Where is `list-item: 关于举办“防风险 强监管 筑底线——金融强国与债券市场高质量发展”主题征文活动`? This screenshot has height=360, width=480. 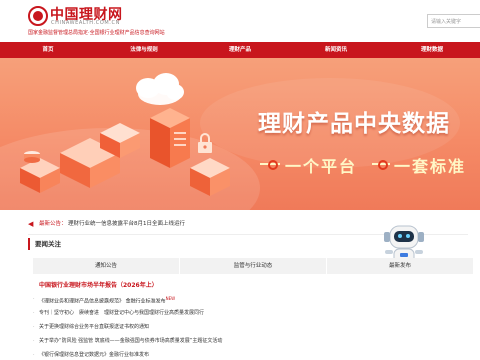 list-item: 关于举办“防风险 强监管 筑底线——金融强国与债券市场高质量发展”主题征文活动 is located at coordinates (183, 341).